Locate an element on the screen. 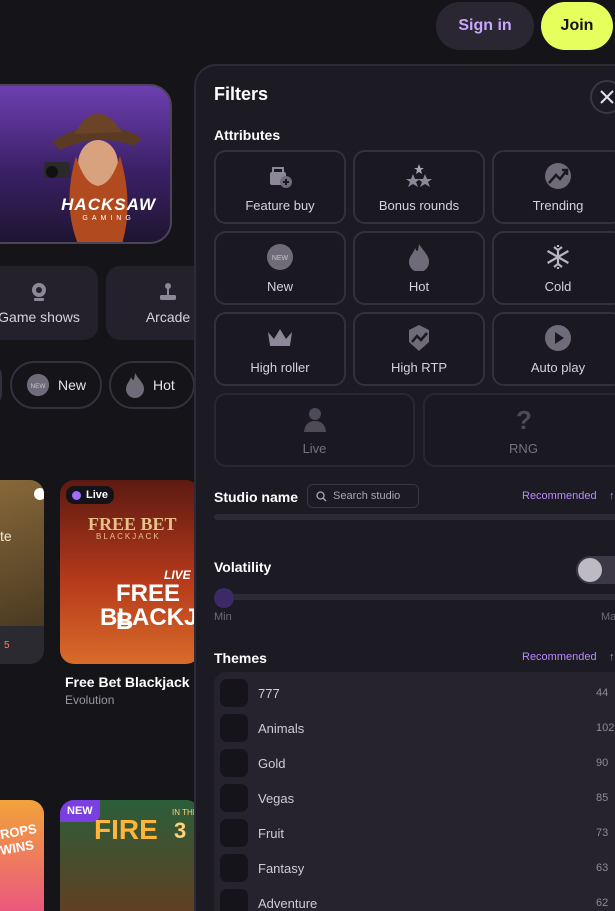 This screenshot has height=911, width=615. studio-scrollbar is located at coordinates (414, 517).